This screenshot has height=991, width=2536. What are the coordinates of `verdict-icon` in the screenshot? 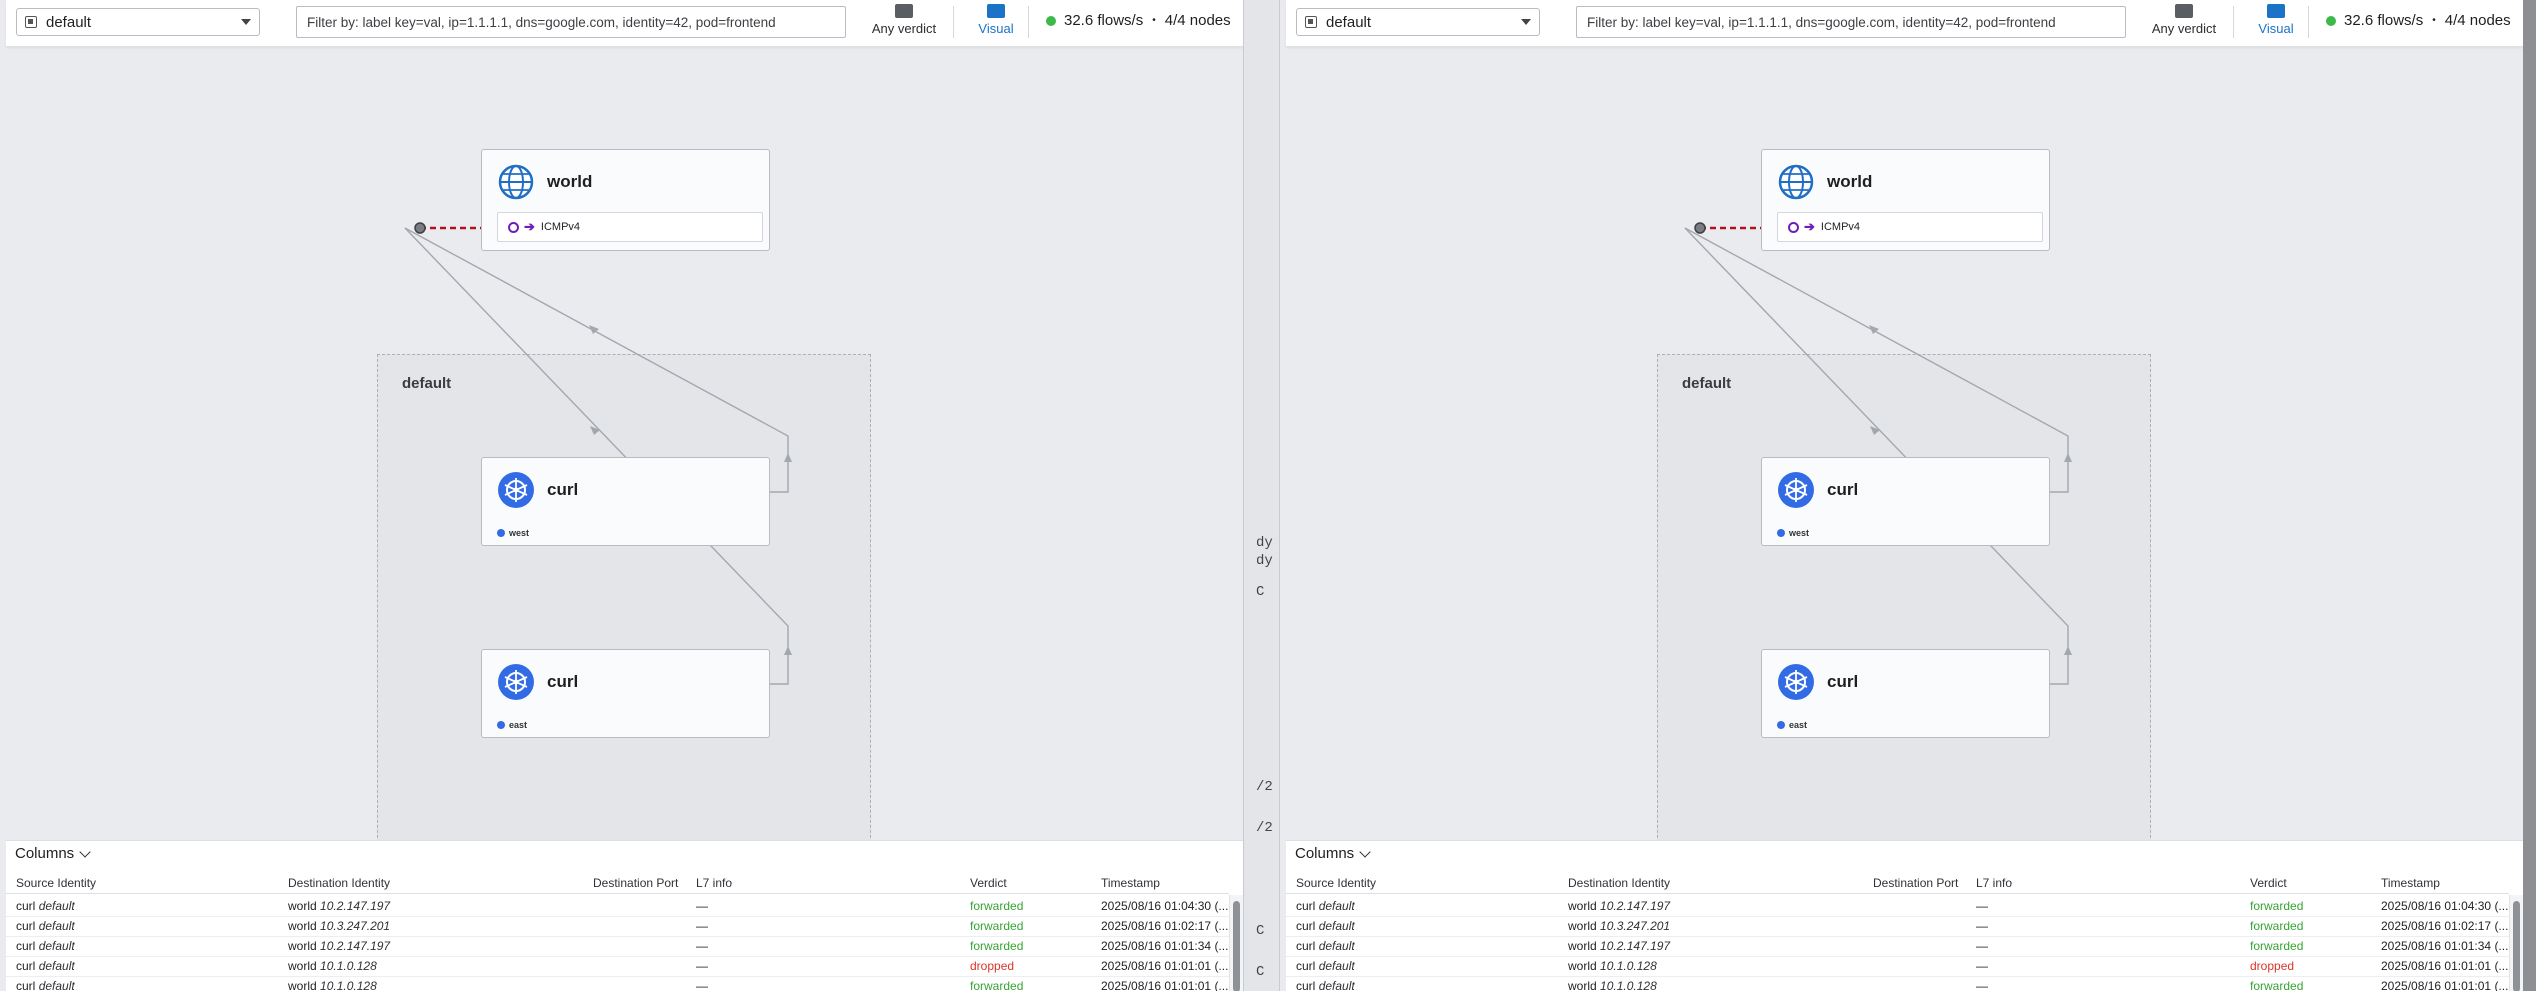 It's located at (2184, 11).